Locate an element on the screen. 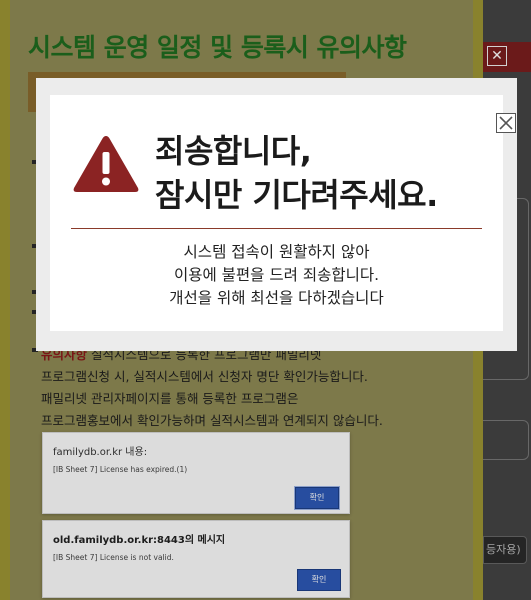 The height and width of the screenshot is (600, 531). error-headline-line: 죄송합니다, is located at coordinates (233, 151).